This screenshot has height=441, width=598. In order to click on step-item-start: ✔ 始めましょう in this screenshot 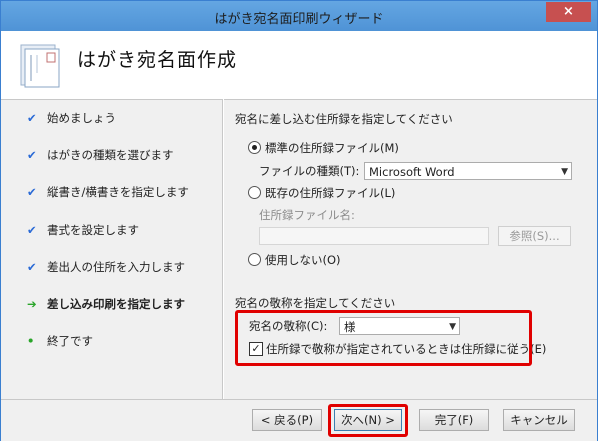, I will do `click(71, 118)`.